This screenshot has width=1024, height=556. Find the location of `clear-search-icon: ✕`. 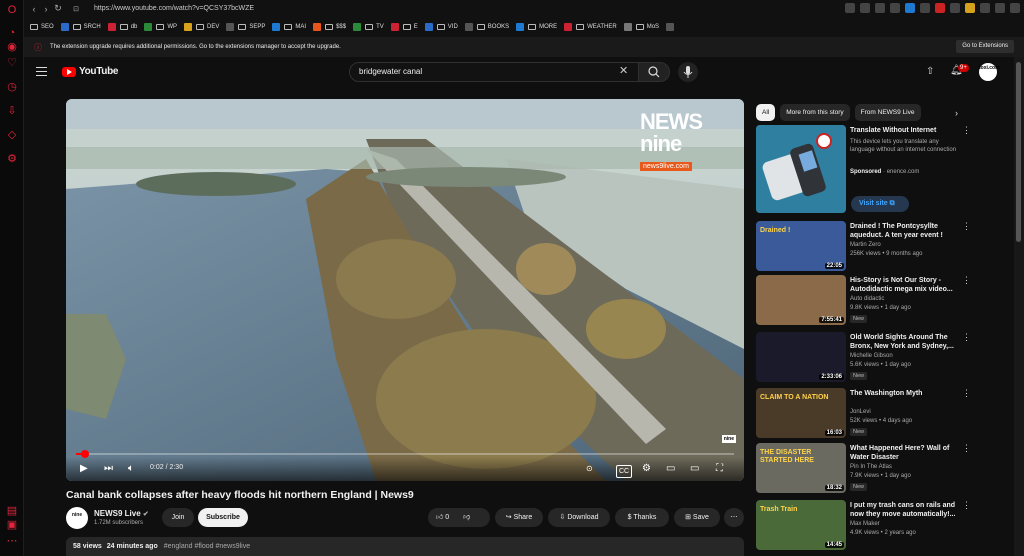

clear-search-icon: ✕ is located at coordinates (623, 71).